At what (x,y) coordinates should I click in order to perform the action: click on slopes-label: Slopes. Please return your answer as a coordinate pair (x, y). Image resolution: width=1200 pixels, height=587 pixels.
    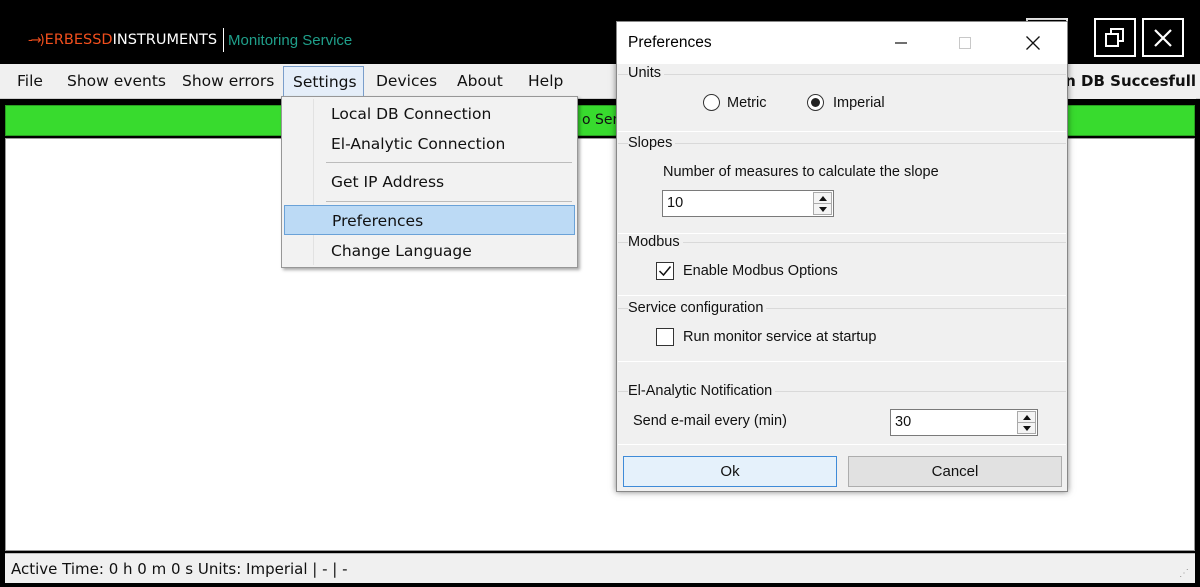
    Looking at the image, I should click on (652, 143).